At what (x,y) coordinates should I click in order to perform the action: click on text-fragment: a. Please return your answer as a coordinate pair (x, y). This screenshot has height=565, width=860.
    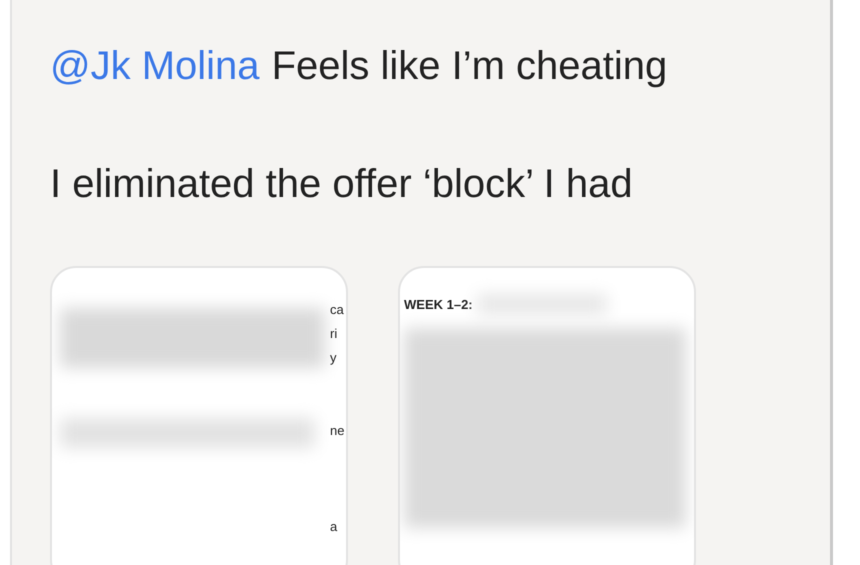
    Looking at the image, I should click on (334, 527).